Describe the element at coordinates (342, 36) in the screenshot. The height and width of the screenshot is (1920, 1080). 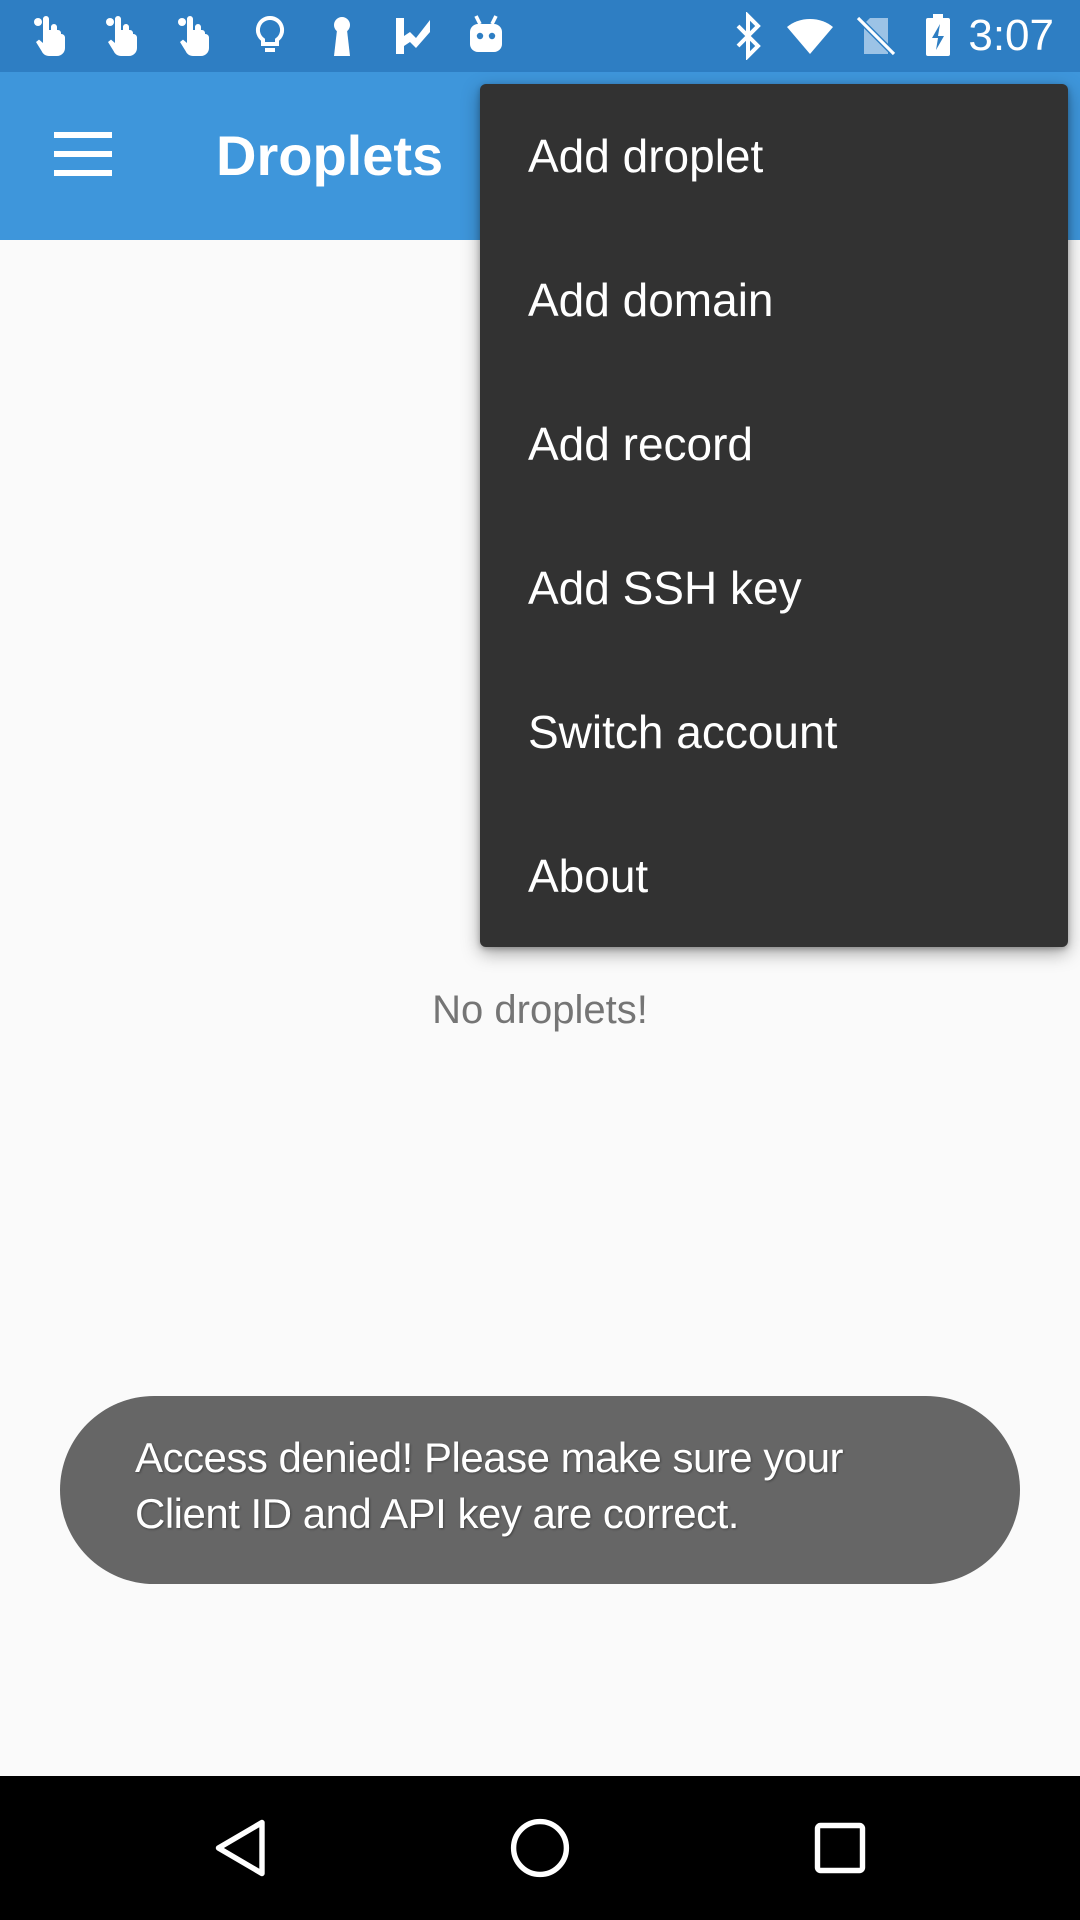
I see `keyhole-icon` at that location.